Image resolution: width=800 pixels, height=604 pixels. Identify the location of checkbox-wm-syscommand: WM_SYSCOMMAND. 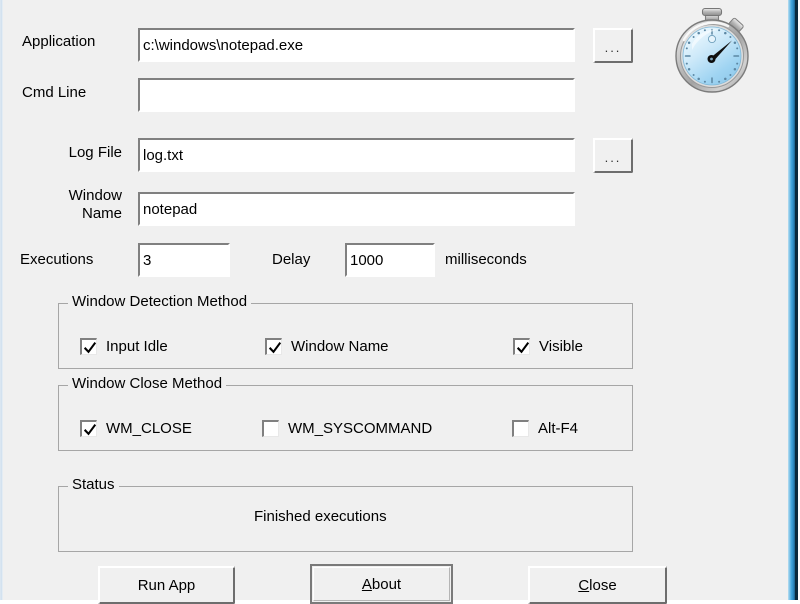
(347, 428).